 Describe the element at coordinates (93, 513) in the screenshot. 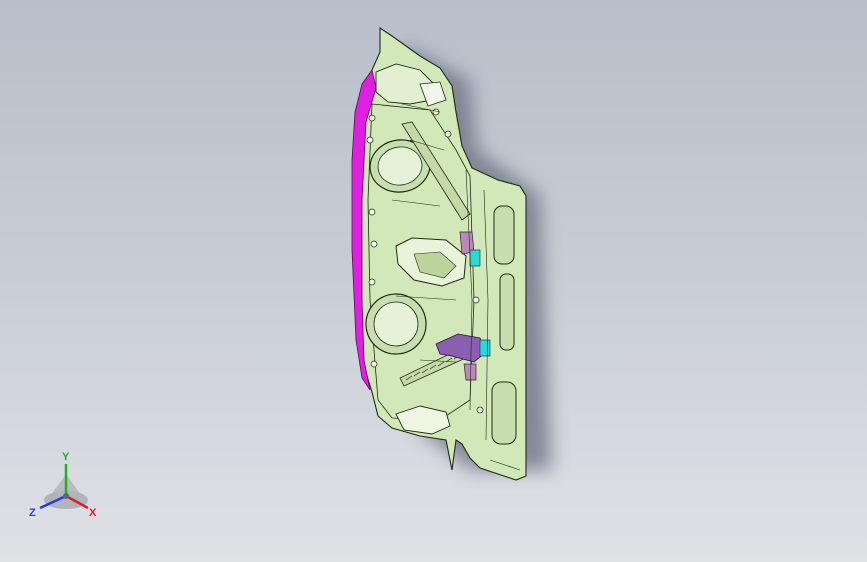

I see `x-axis-label: X` at that location.